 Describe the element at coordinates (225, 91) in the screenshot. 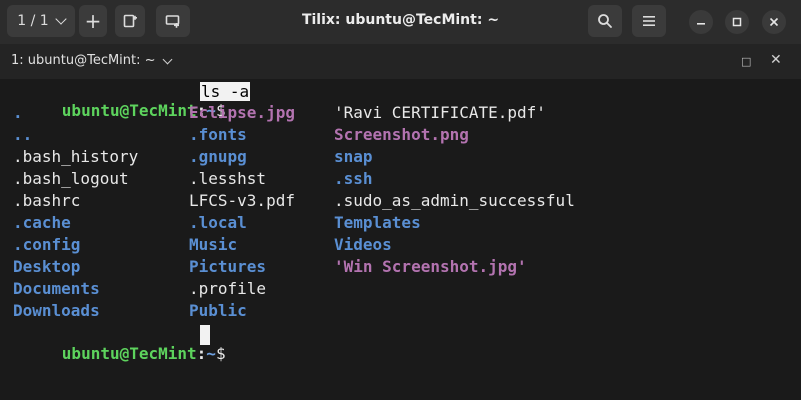

I see `command-text: ls -a` at that location.